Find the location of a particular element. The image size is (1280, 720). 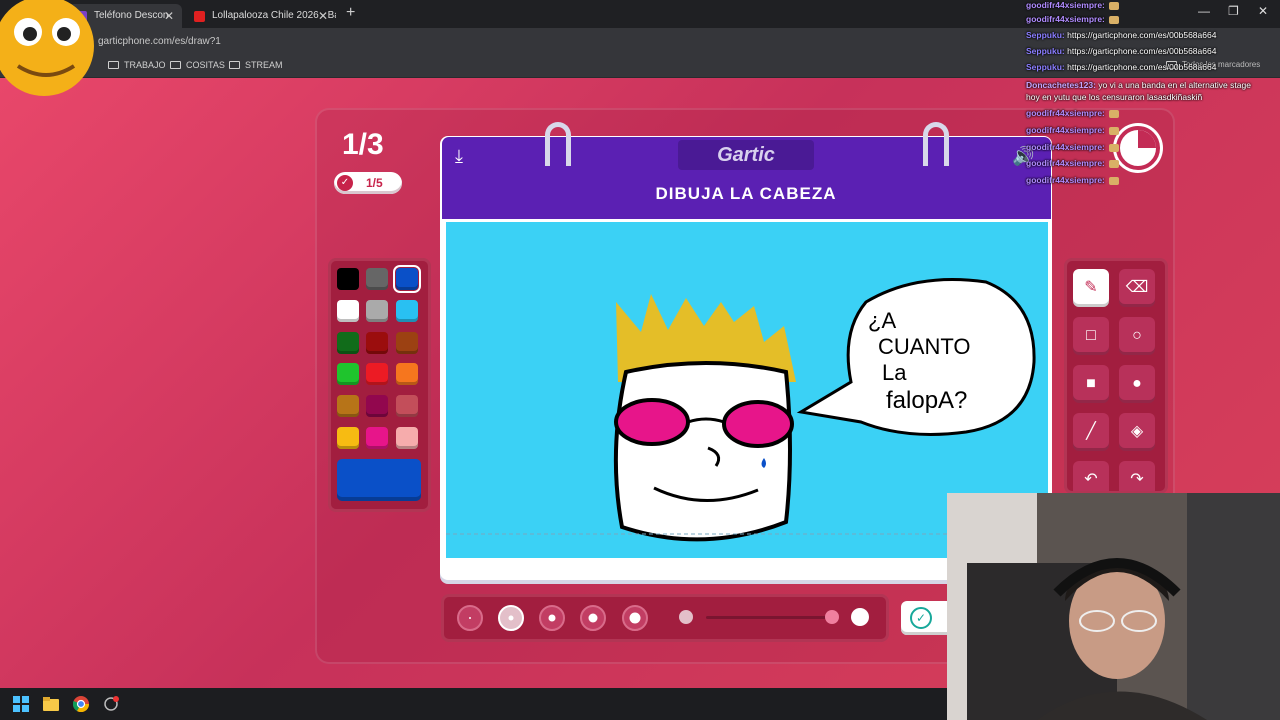

undo-icon: ↶ is located at coordinates (1091, 476).